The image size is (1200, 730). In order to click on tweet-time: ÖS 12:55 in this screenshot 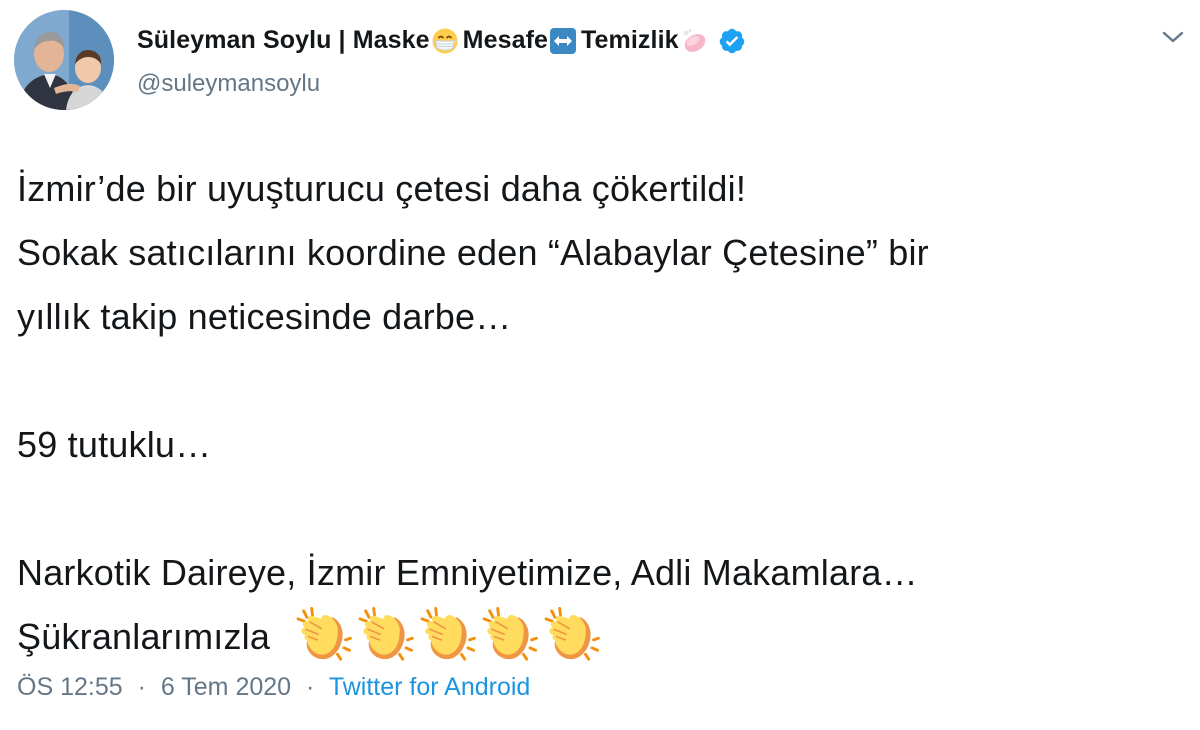, I will do `click(70, 687)`.